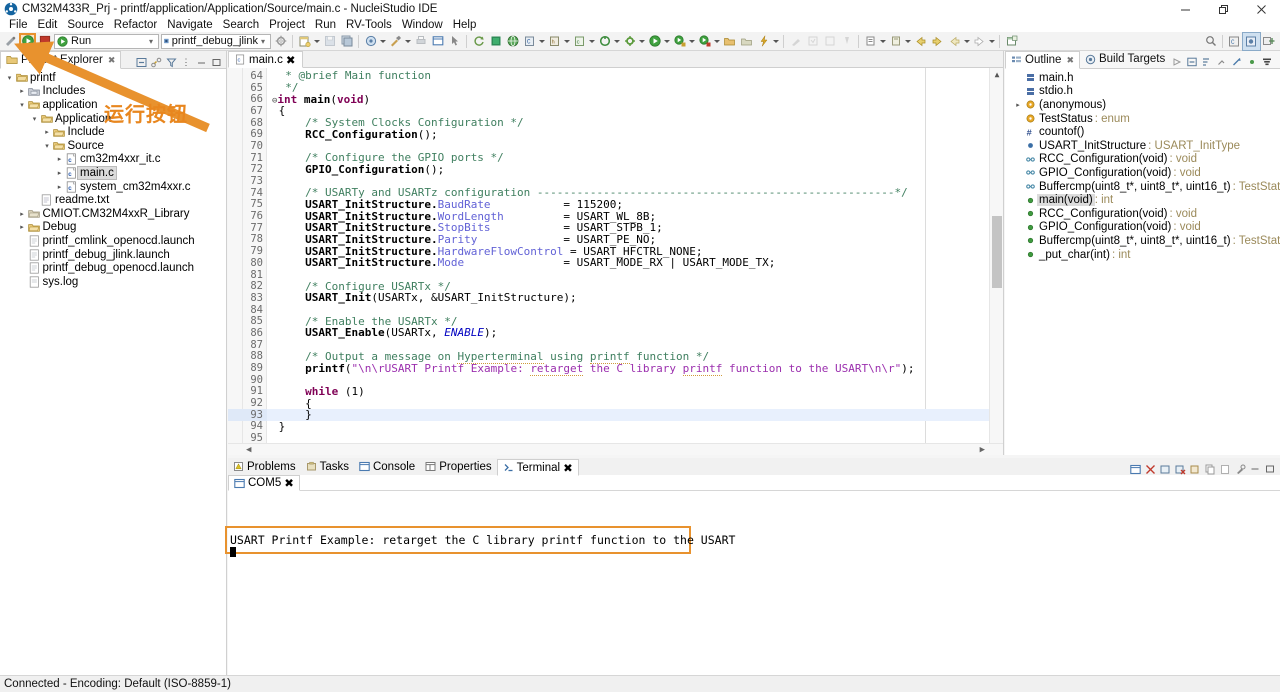 The height and width of the screenshot is (692, 1280). What do you see at coordinates (746, 41) in the screenshot?
I see `open-type-icon` at bounding box center [746, 41].